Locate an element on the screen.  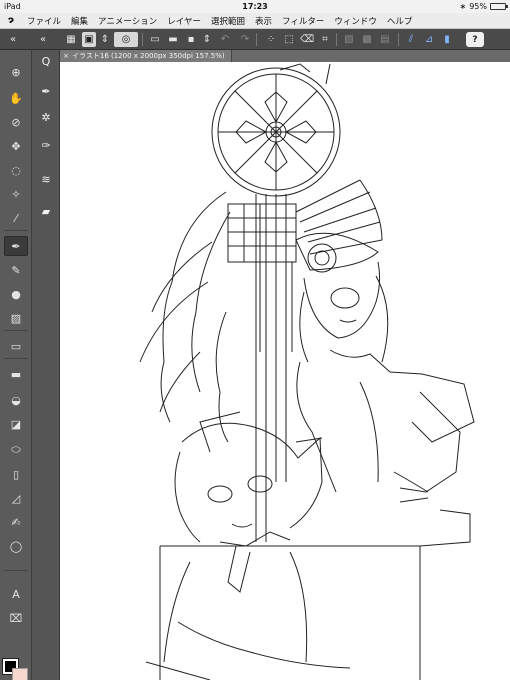
lasso-tool-icon: ◌ is located at coordinates (16, 170).